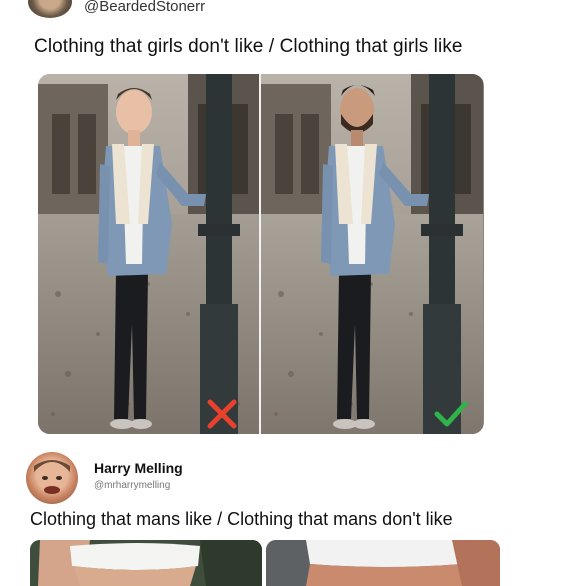 The image size is (586, 586). What do you see at coordinates (144, 7) in the screenshot?
I see `top-tweet-handle: @BeardedStonerr` at bounding box center [144, 7].